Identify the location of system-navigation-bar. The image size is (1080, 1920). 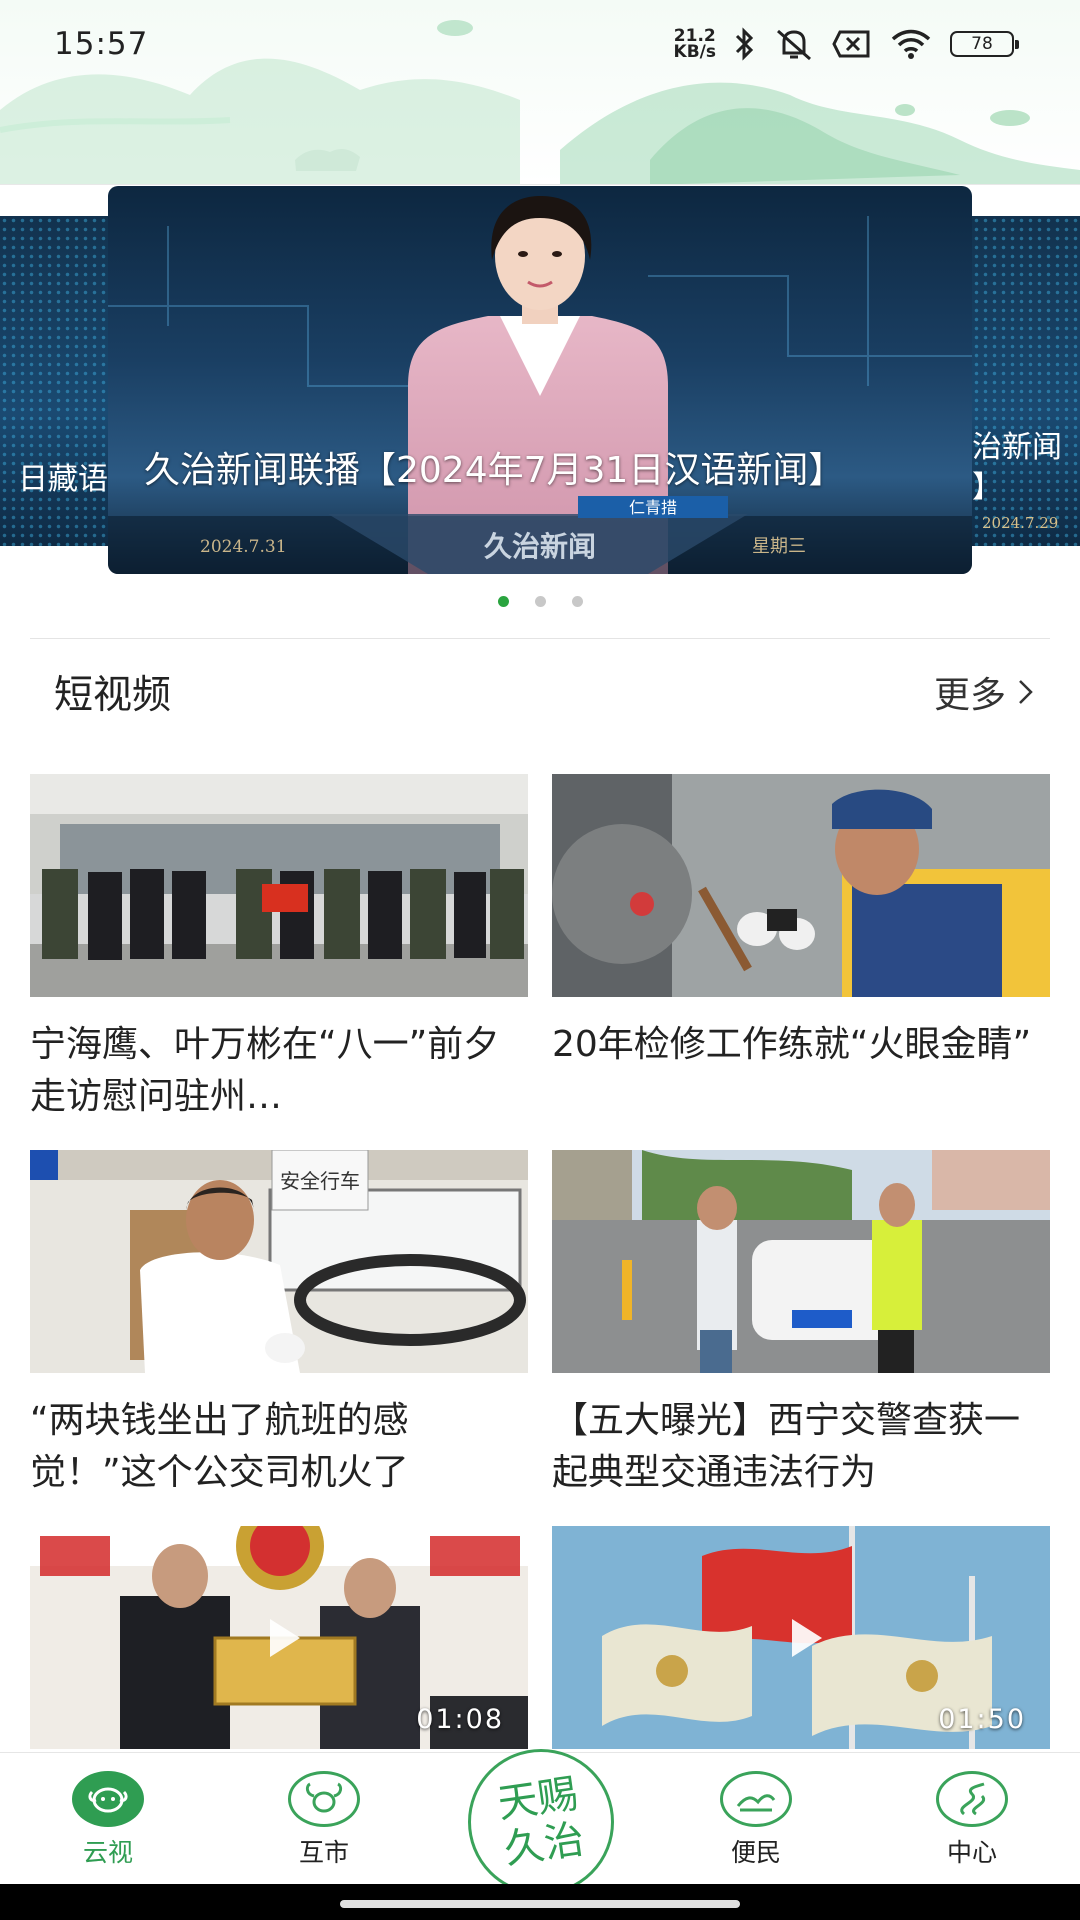
(540, 1902).